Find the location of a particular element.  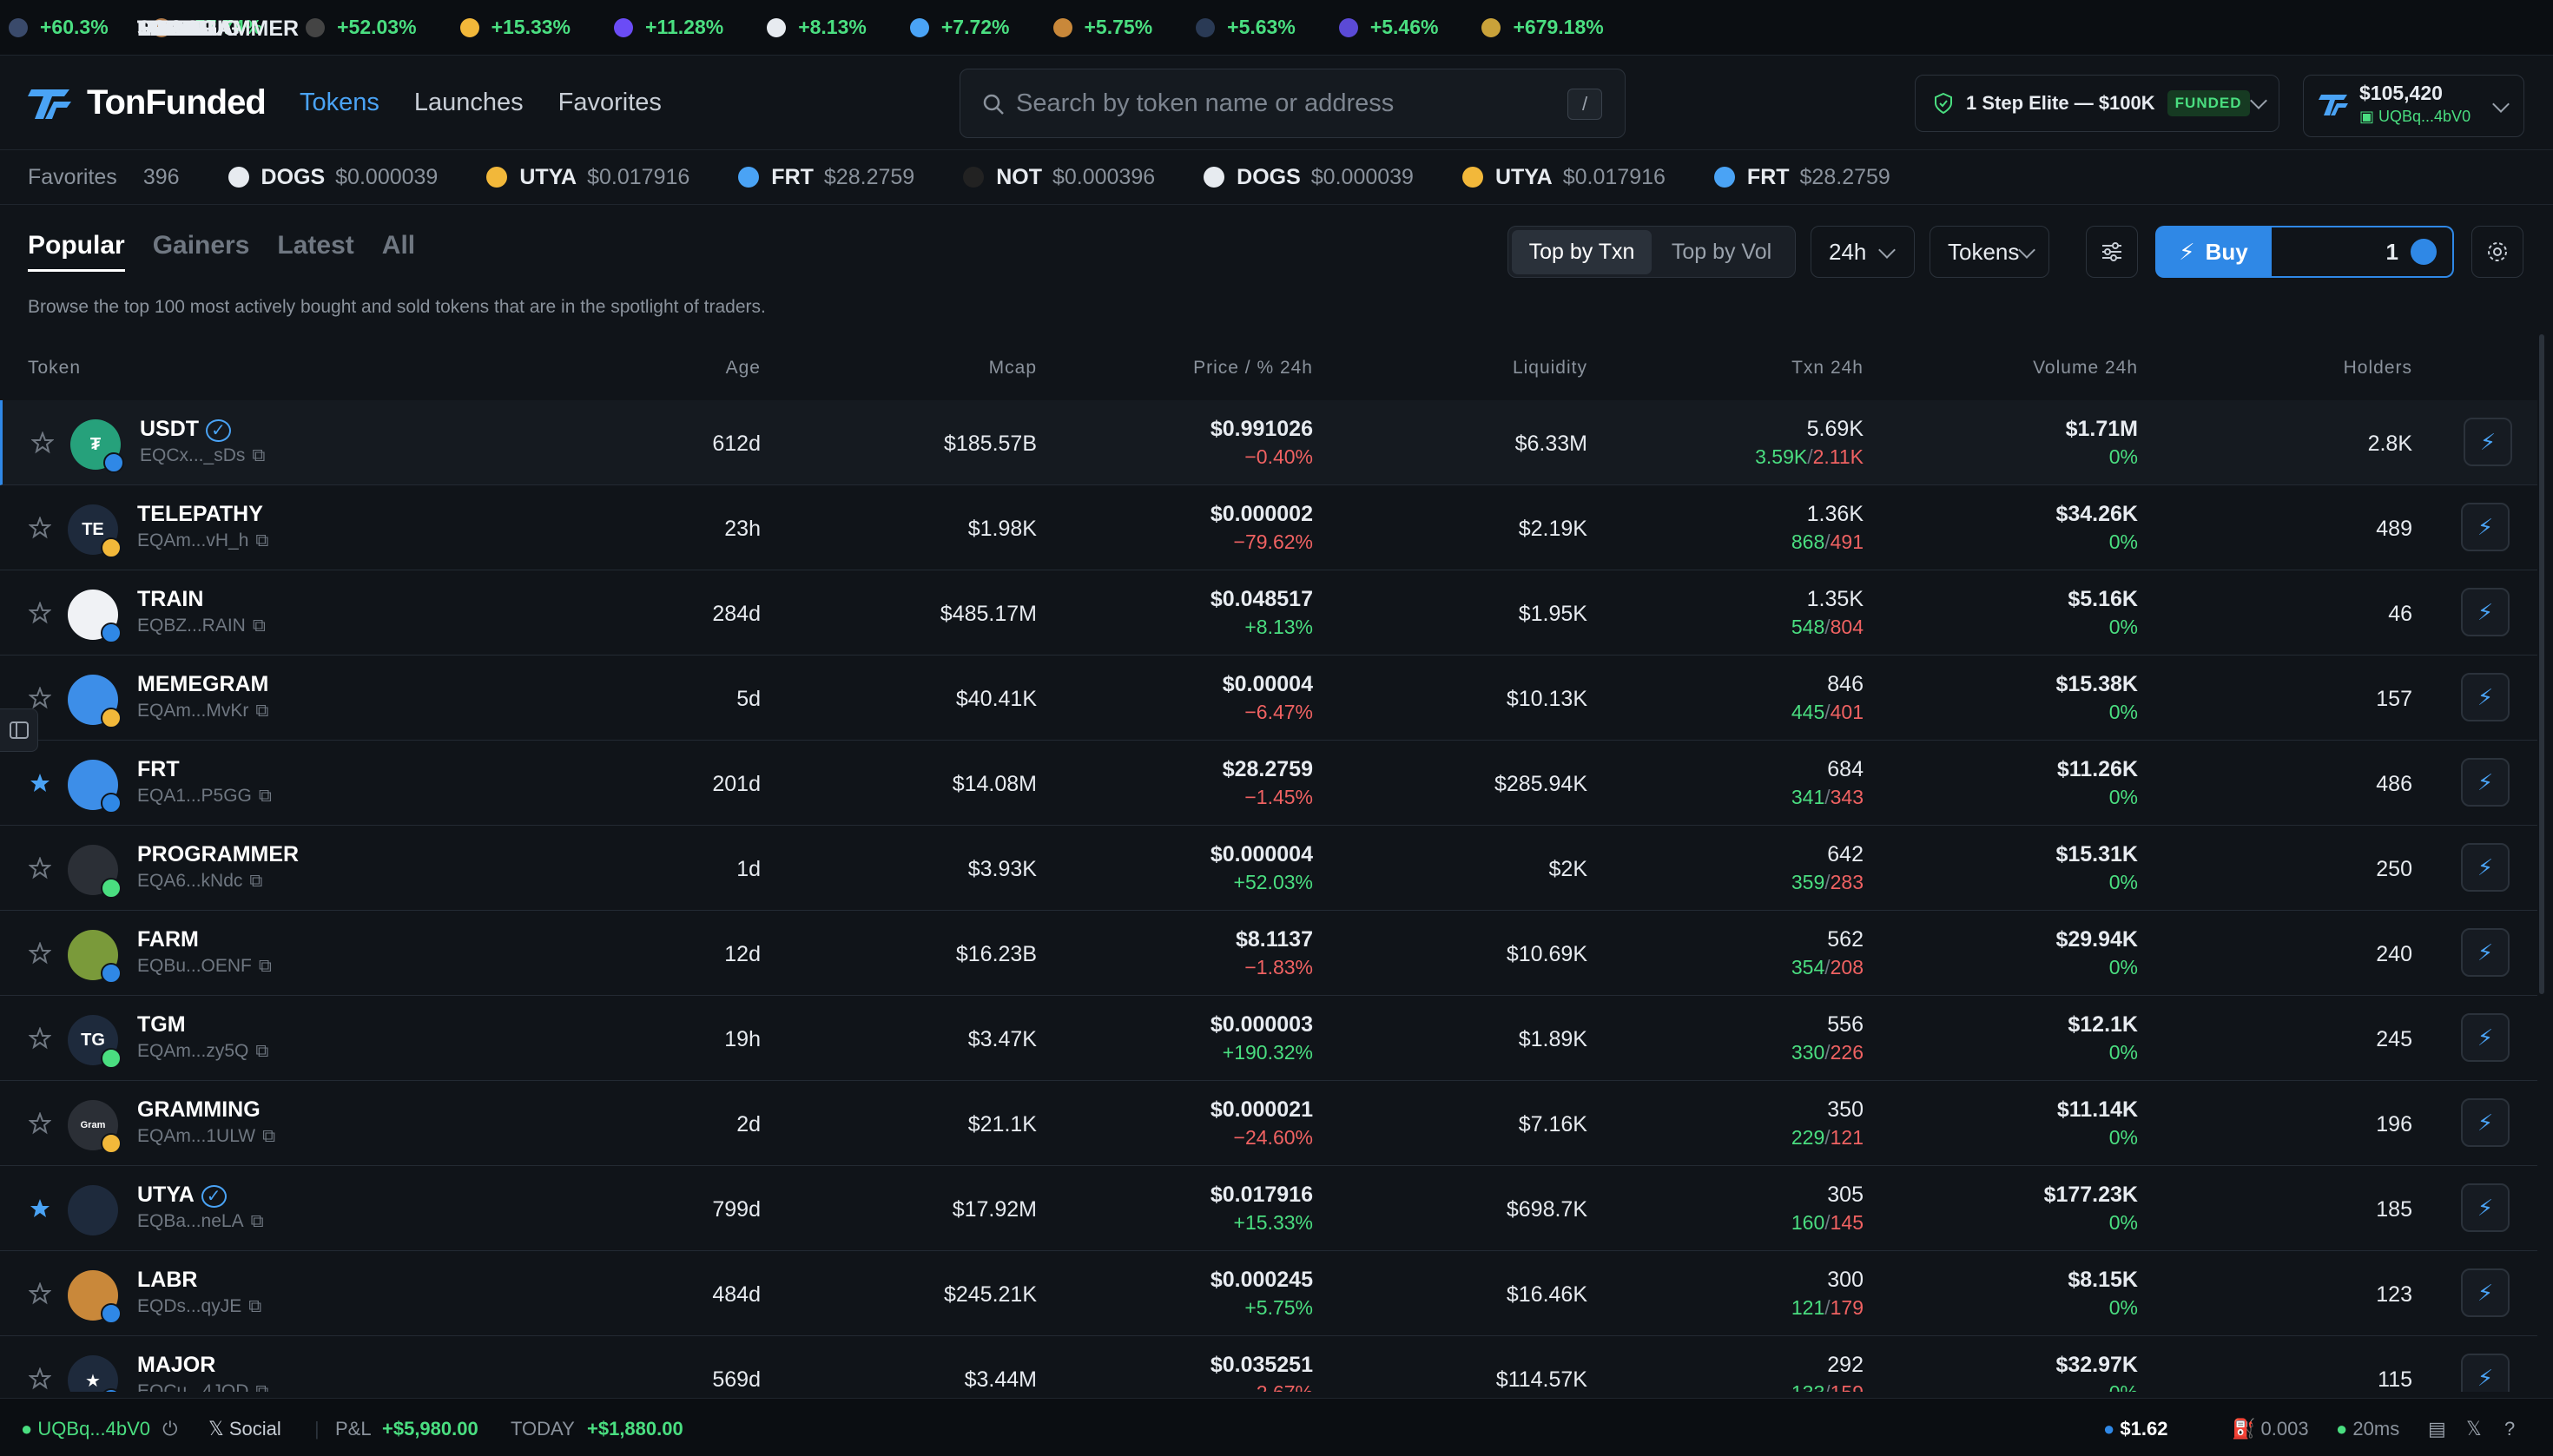

ticker-item: P +5.46% is located at coordinates (787, 28).